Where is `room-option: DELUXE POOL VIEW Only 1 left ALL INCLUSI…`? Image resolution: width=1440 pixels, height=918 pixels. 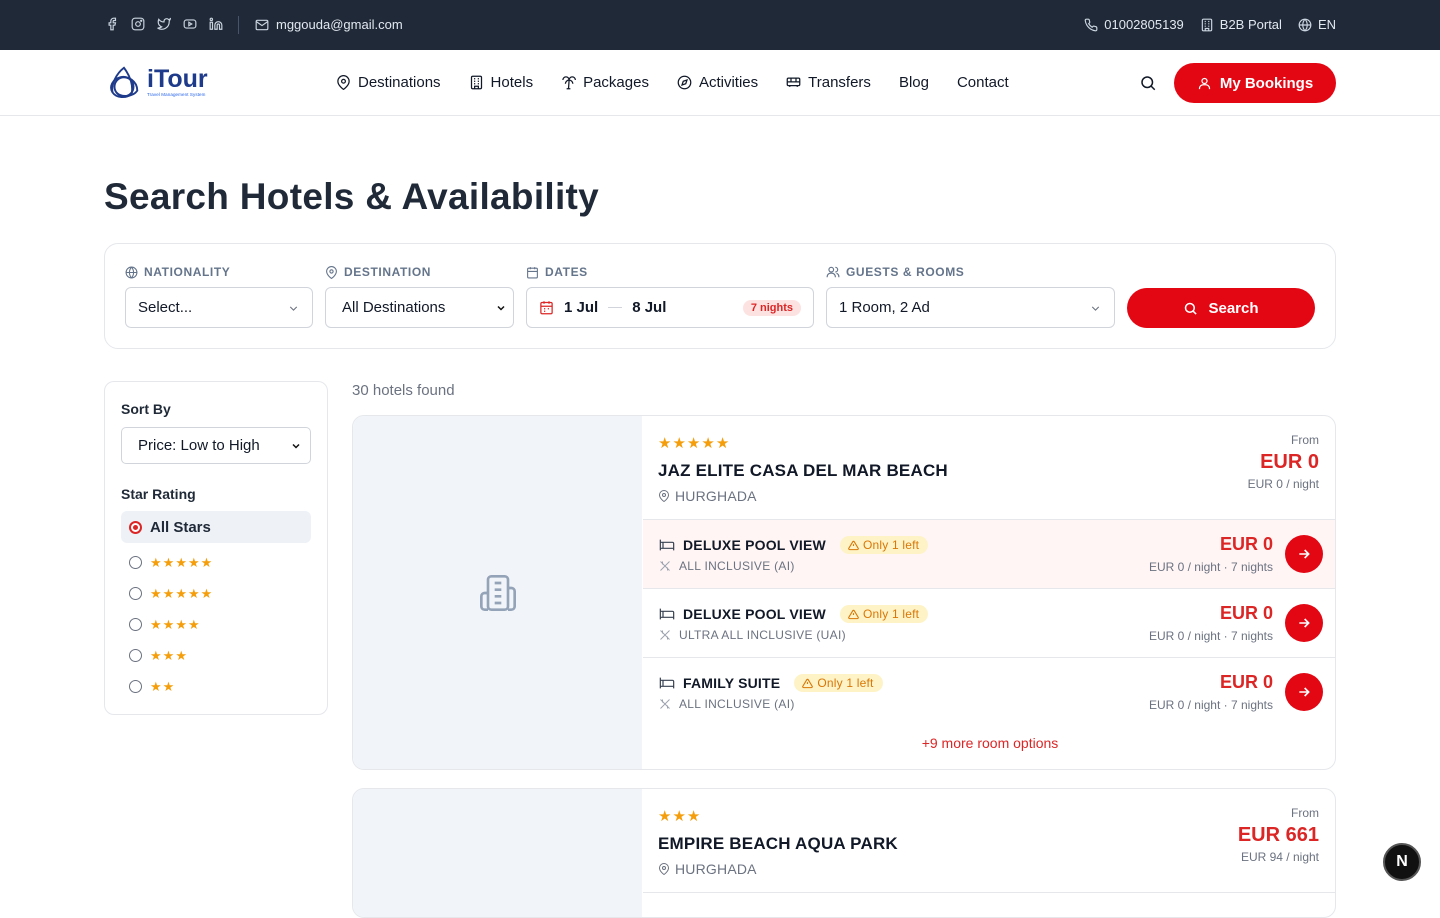 room-option: DELUXE POOL VIEW Only 1 left ALL INCLUSI… is located at coordinates (989, 553).